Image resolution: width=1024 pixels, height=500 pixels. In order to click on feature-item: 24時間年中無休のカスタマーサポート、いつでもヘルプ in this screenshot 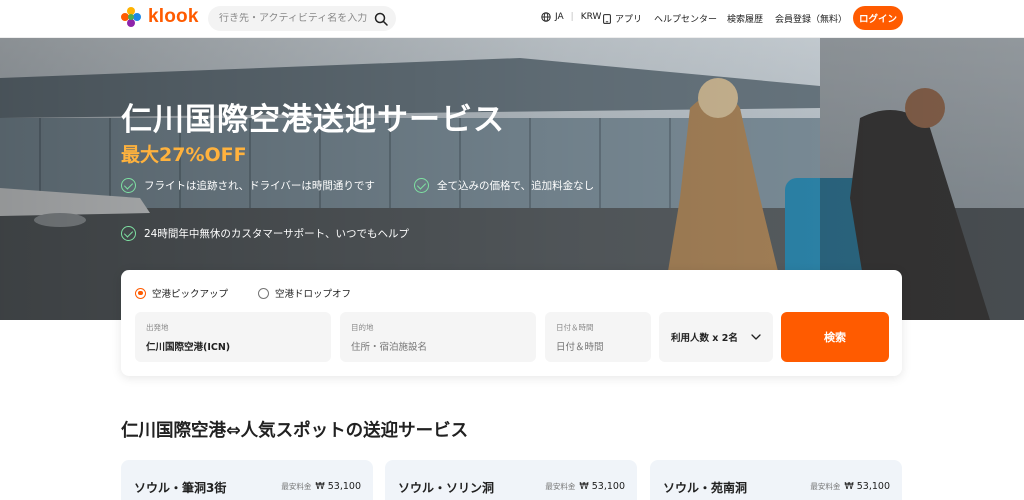, I will do `click(265, 233)`.